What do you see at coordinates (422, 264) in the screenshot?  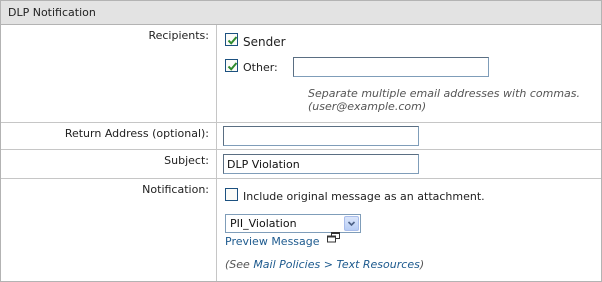 I see `see-suffix: )` at bounding box center [422, 264].